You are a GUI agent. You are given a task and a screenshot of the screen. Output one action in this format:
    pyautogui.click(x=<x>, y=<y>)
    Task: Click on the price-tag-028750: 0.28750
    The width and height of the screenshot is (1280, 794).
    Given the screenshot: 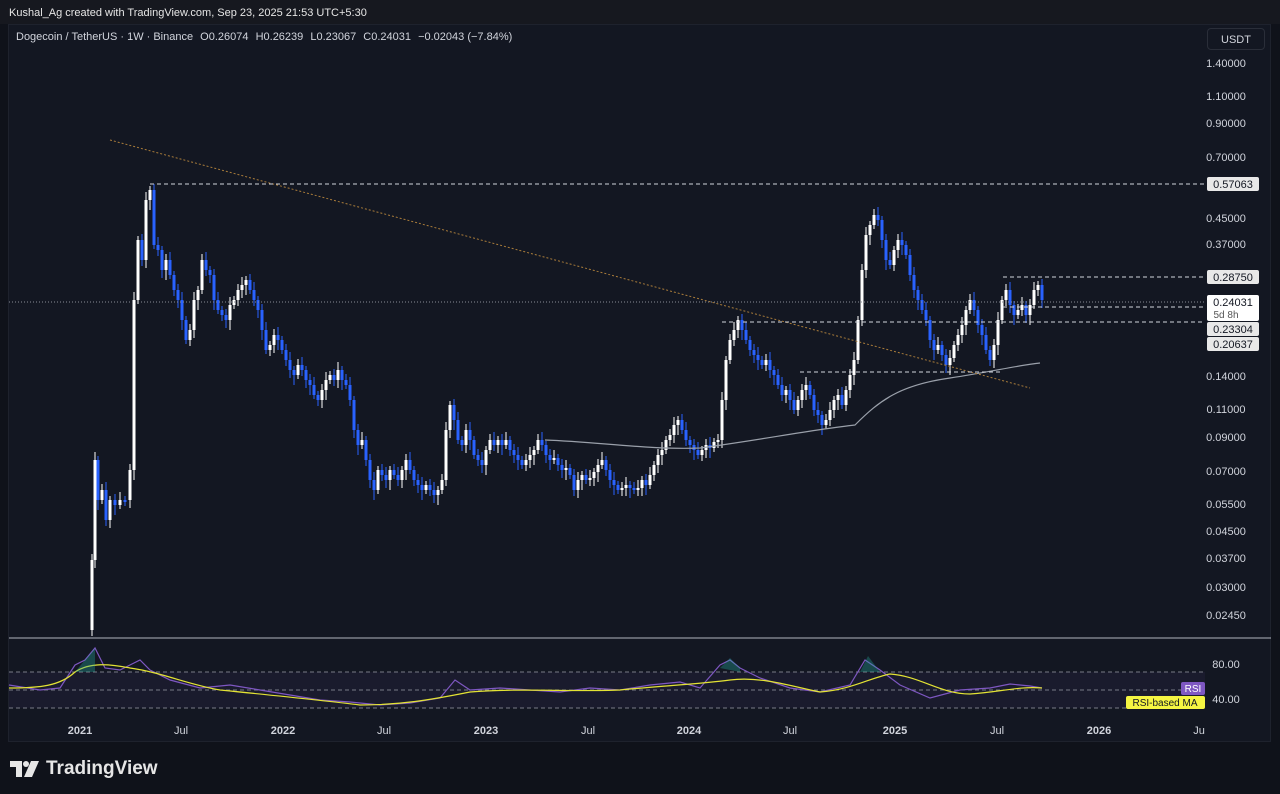 What is the action you would take?
    pyautogui.click(x=1233, y=278)
    